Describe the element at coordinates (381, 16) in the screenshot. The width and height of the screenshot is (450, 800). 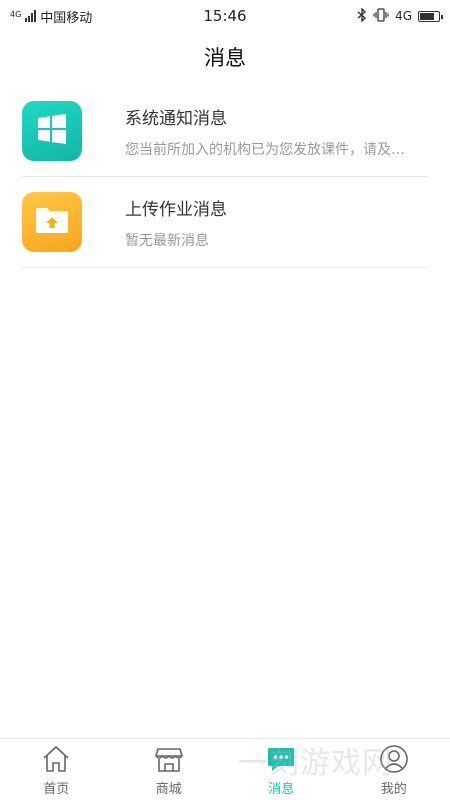
I see `vibrate-icon` at that location.